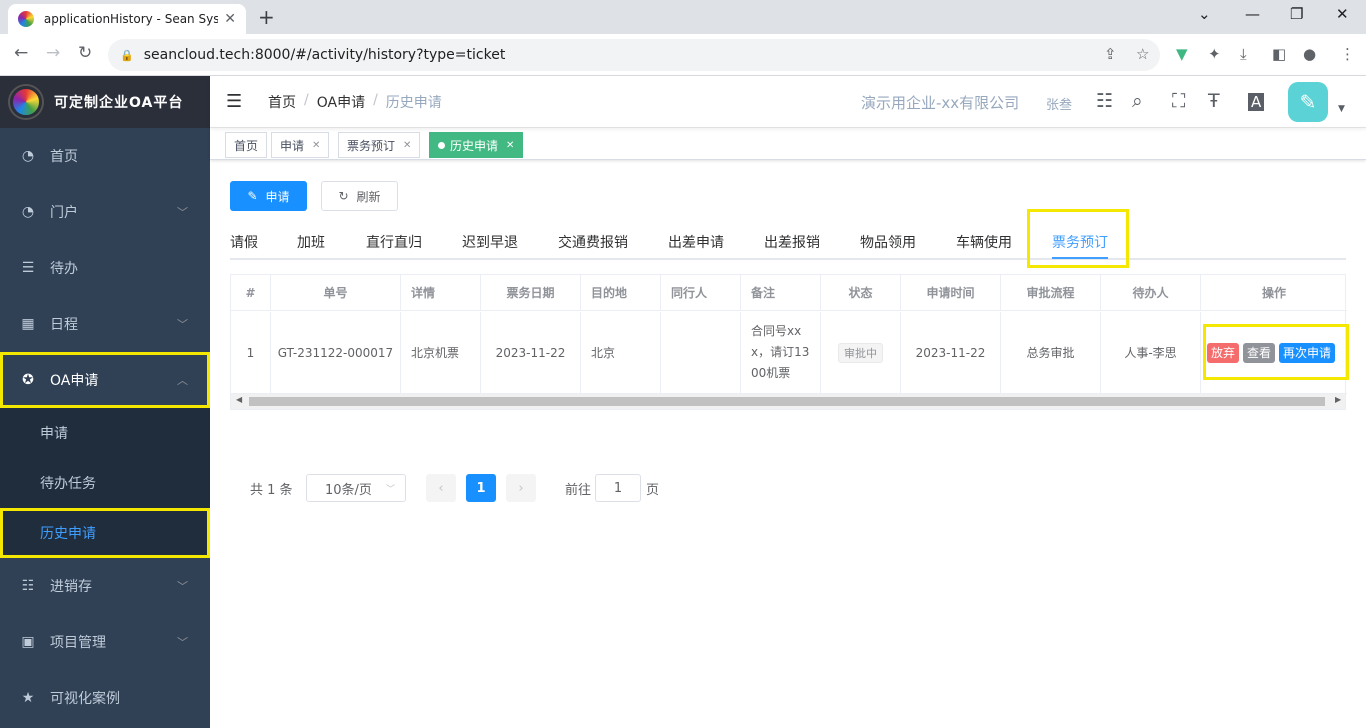  Describe the element at coordinates (618, 488) in the screenshot. I see `goto-page-input: 1` at that location.